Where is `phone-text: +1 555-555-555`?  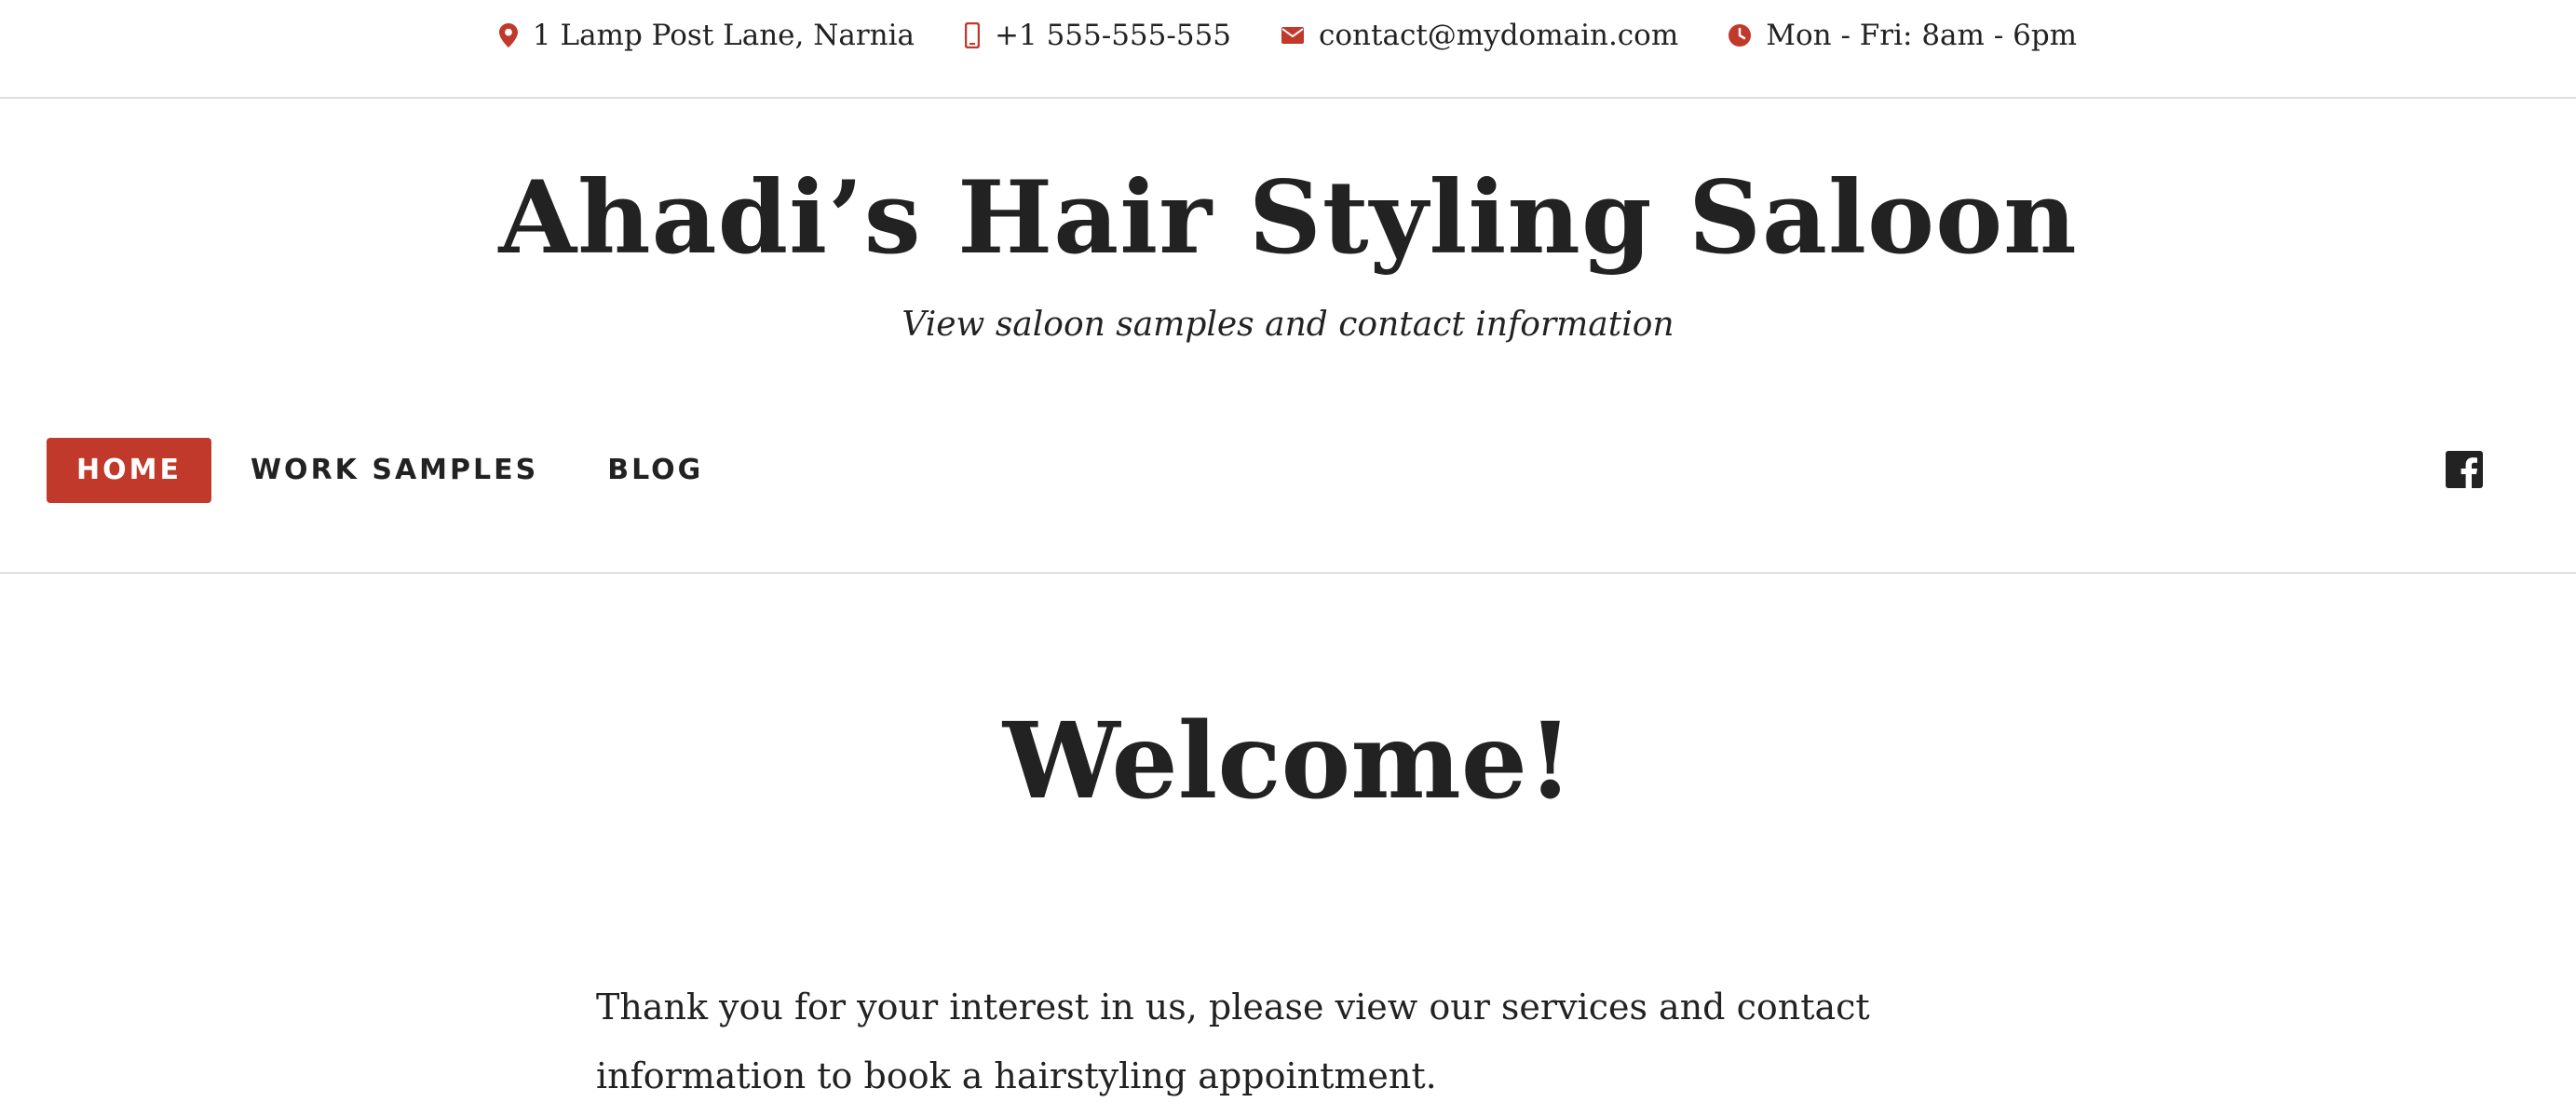
phone-text: +1 555-555-555 is located at coordinates (1113, 36).